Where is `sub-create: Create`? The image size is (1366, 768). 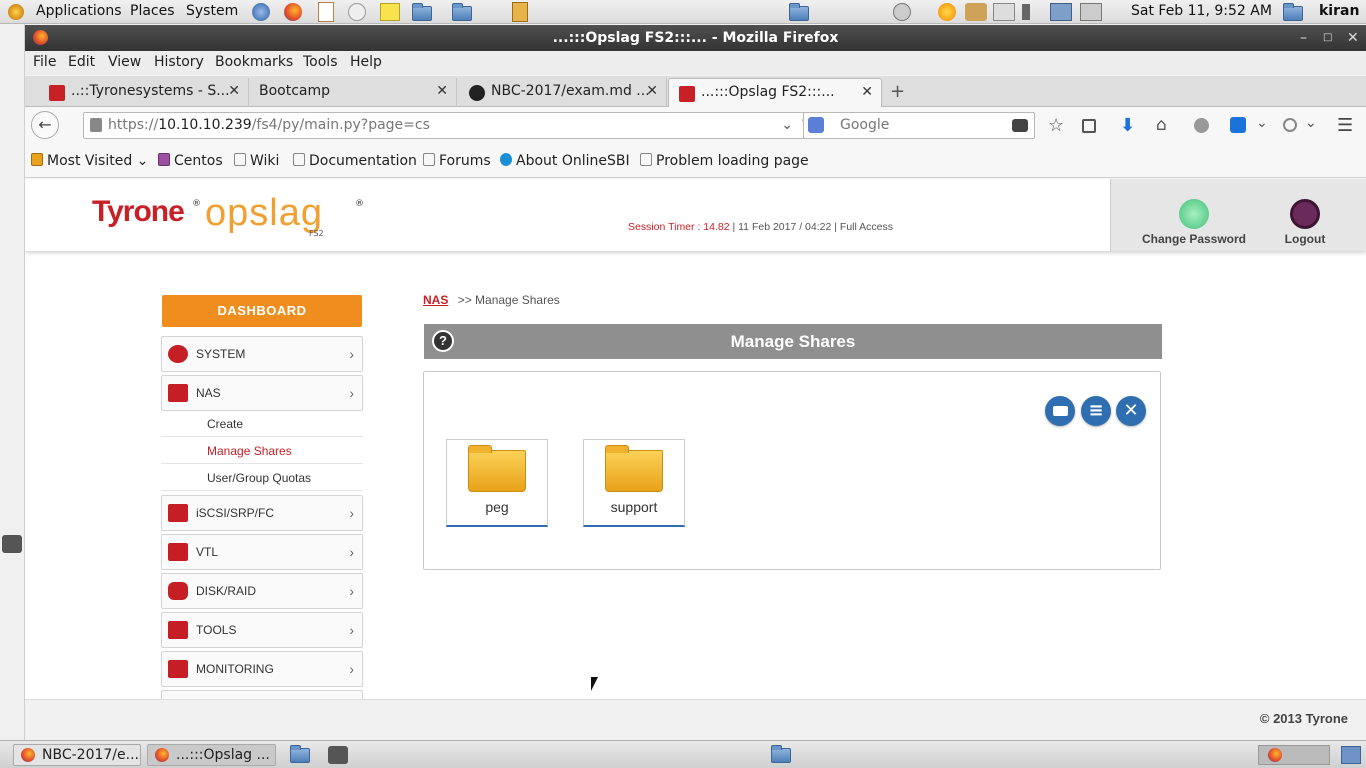 sub-create: Create is located at coordinates (262, 424).